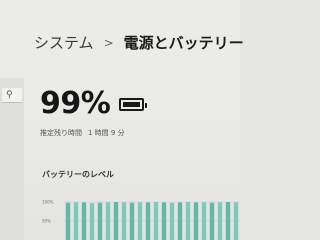  I want to click on battery-level-chart-svg: 100% 50%, so click(141, 220).